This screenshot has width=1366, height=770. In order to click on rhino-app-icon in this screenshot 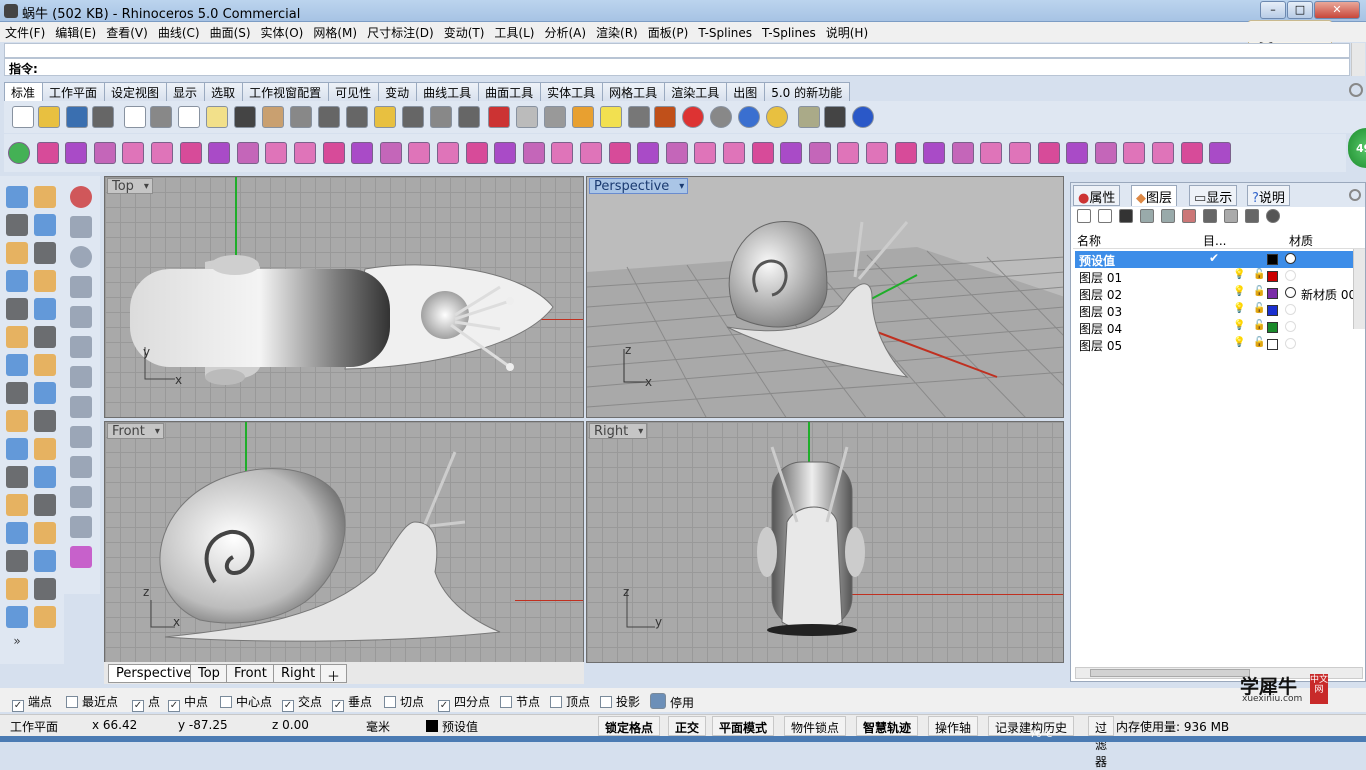, I will do `click(11, 11)`.